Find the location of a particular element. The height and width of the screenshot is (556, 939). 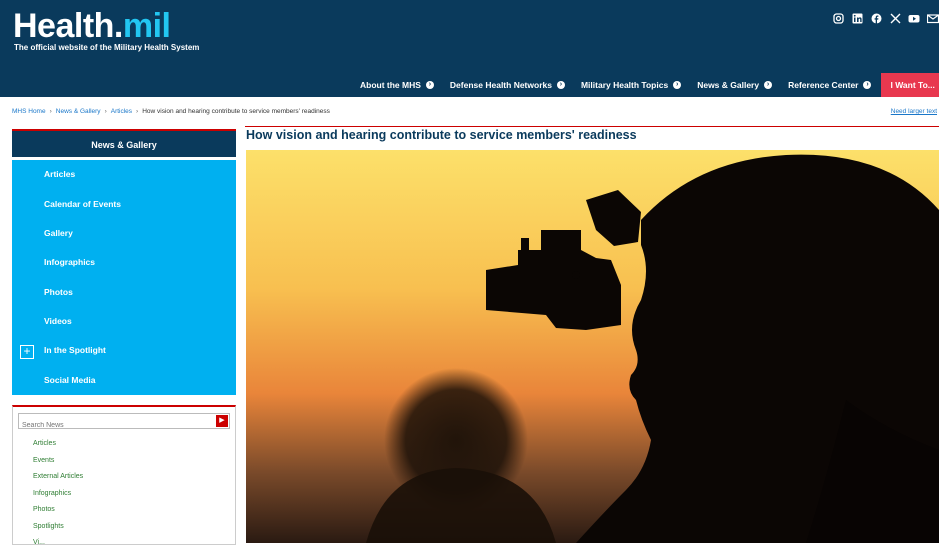

breadcrumb-home: MHS Home is located at coordinates (29, 111).